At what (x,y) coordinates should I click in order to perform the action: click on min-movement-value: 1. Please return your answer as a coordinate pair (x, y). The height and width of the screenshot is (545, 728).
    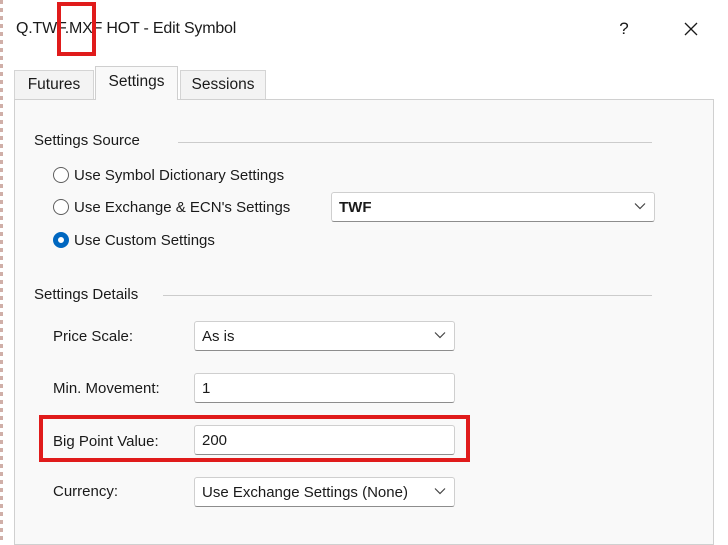
    Looking at the image, I should click on (206, 388).